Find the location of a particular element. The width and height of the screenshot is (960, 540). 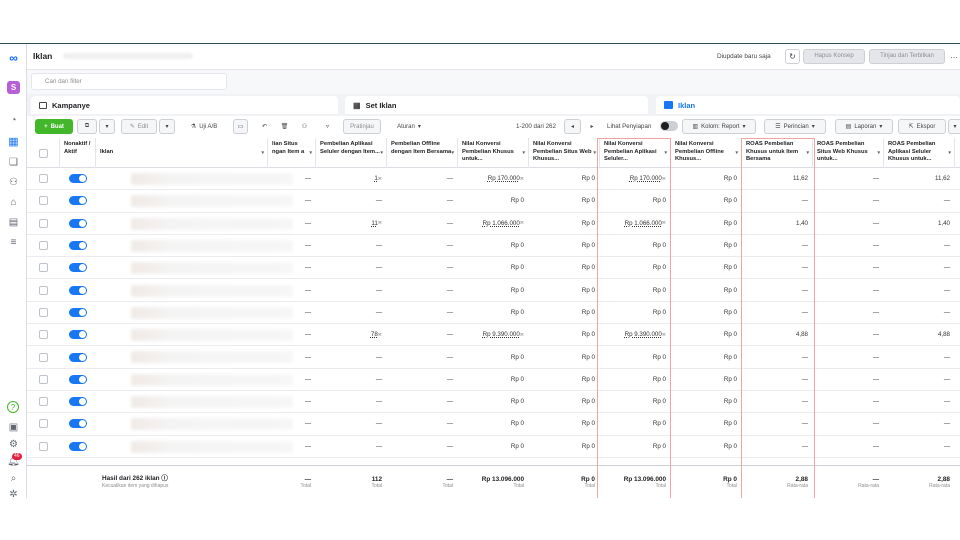

ab-test-button: ⚗ Uji A/B is located at coordinates (204, 126).